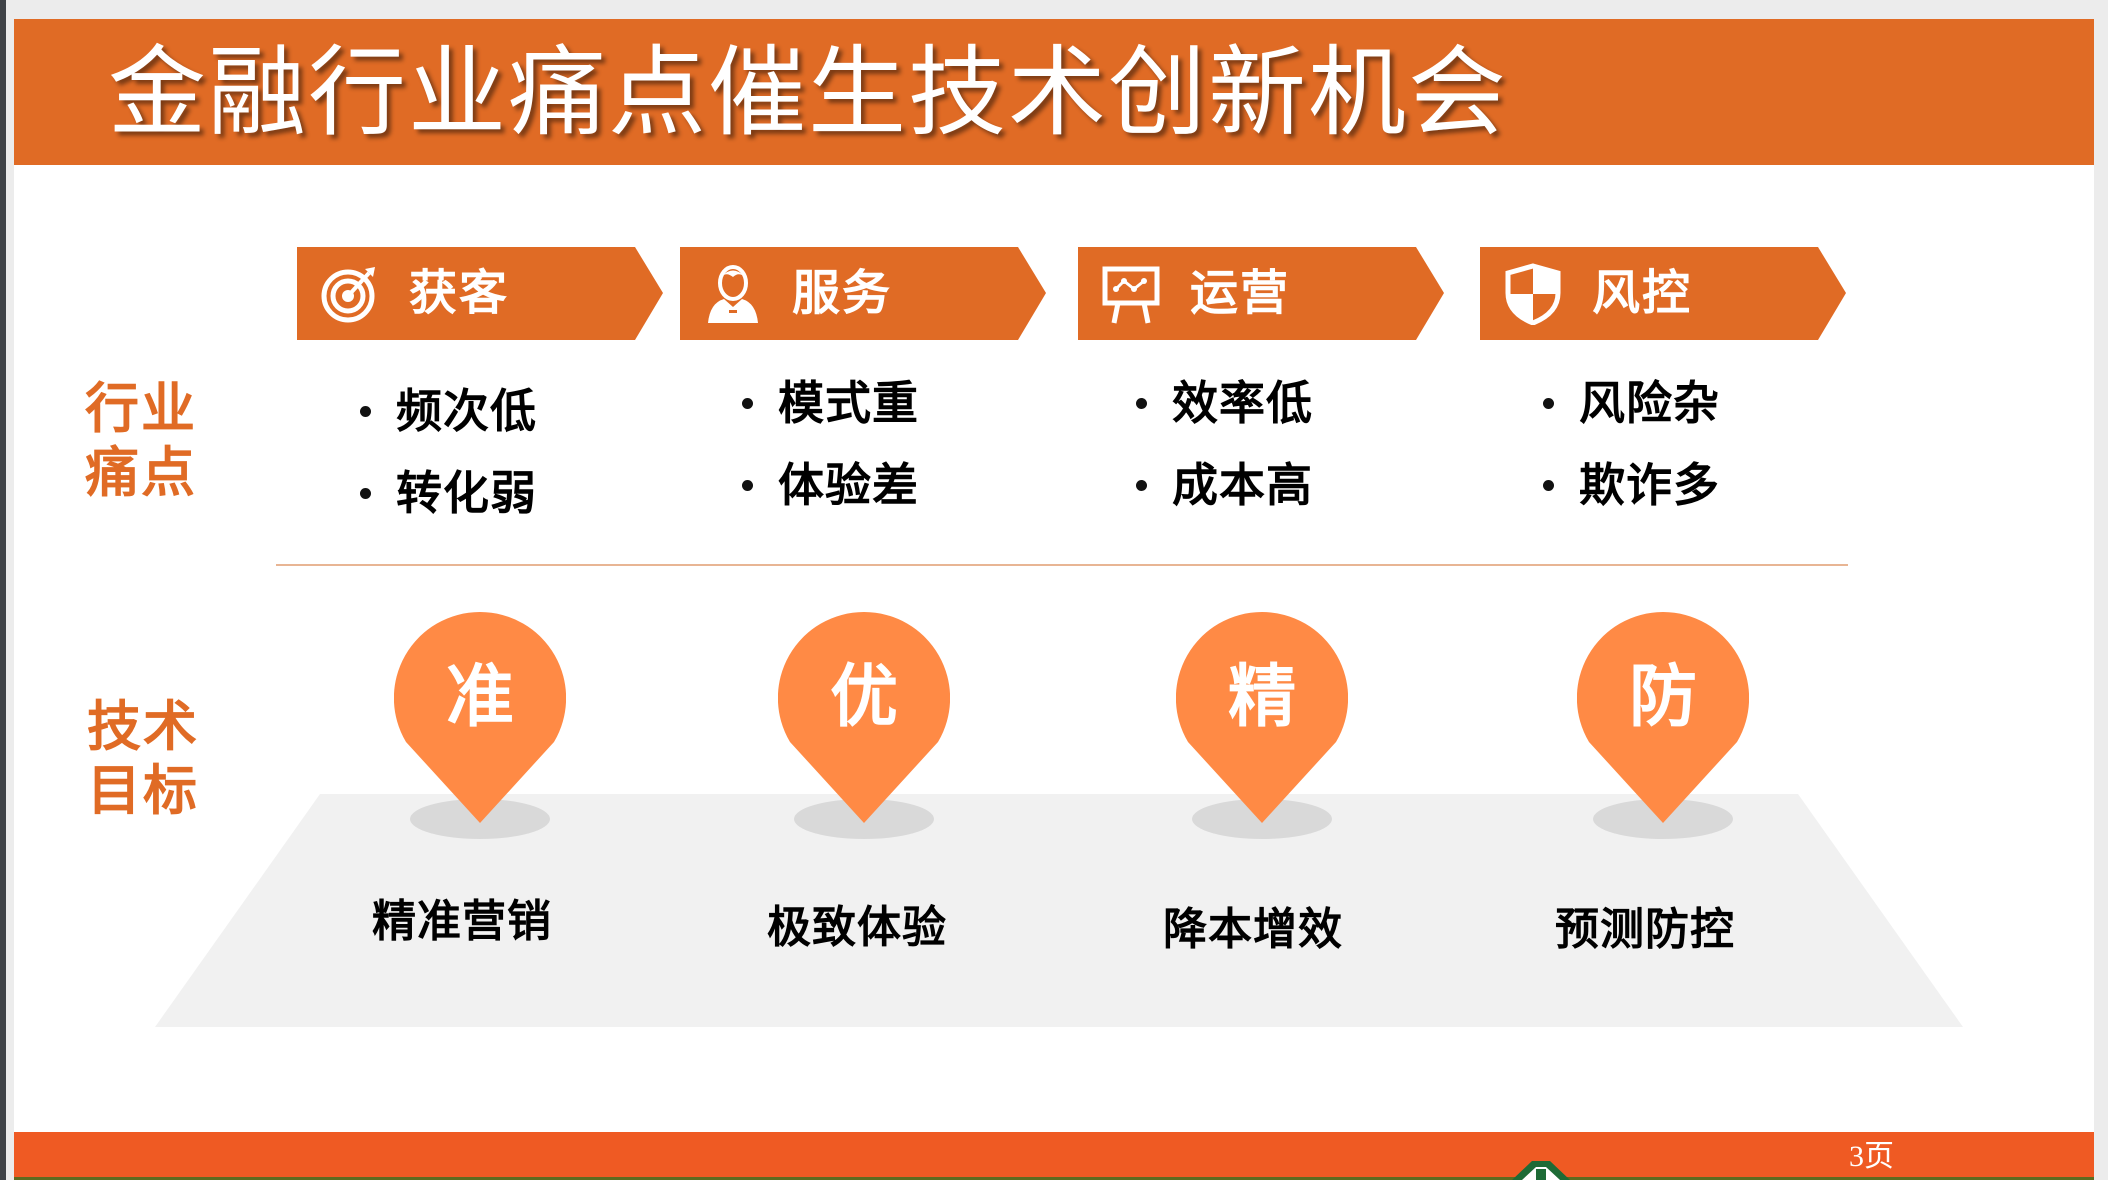 This screenshot has width=2108, height=1180. Describe the element at coordinates (863, 697) in the screenshot. I see `pin-char: 优` at that location.